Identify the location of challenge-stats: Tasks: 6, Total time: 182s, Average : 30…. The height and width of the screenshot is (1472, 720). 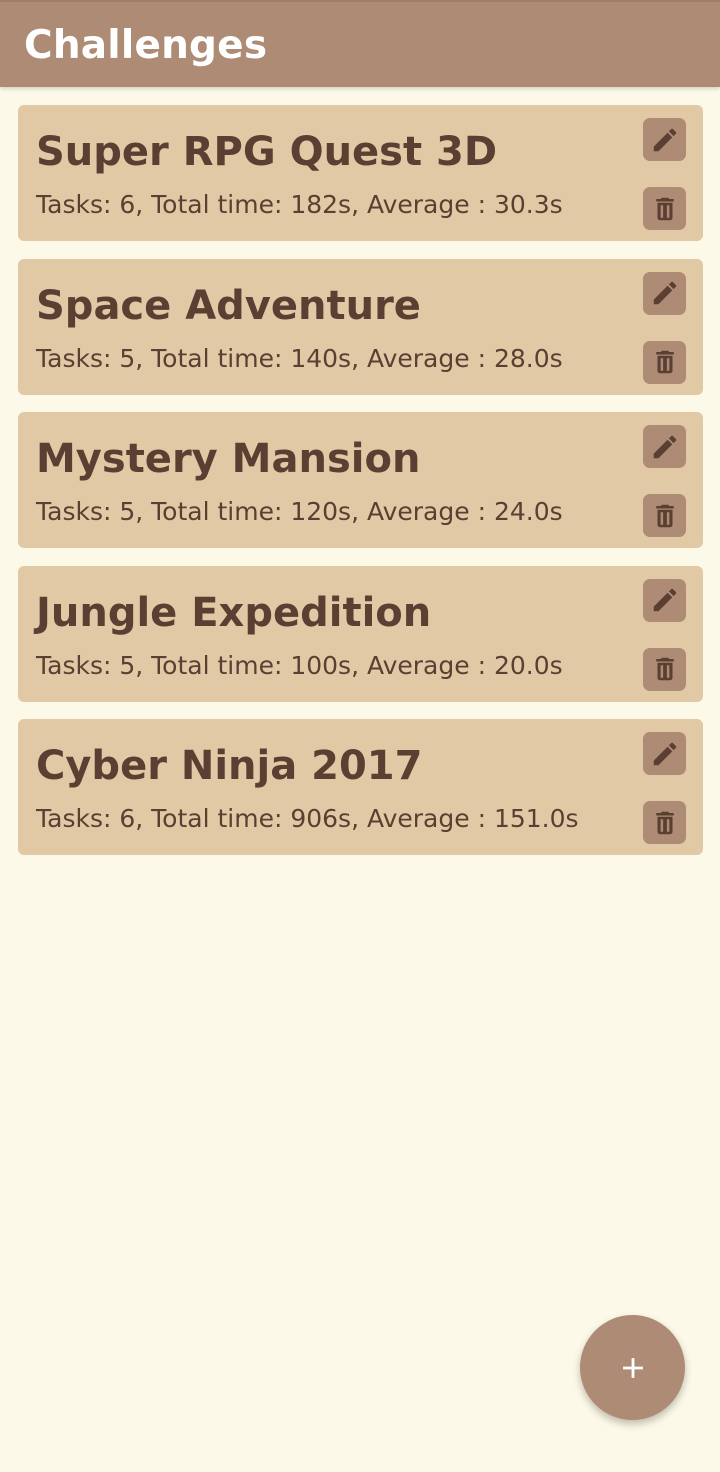
(299, 204).